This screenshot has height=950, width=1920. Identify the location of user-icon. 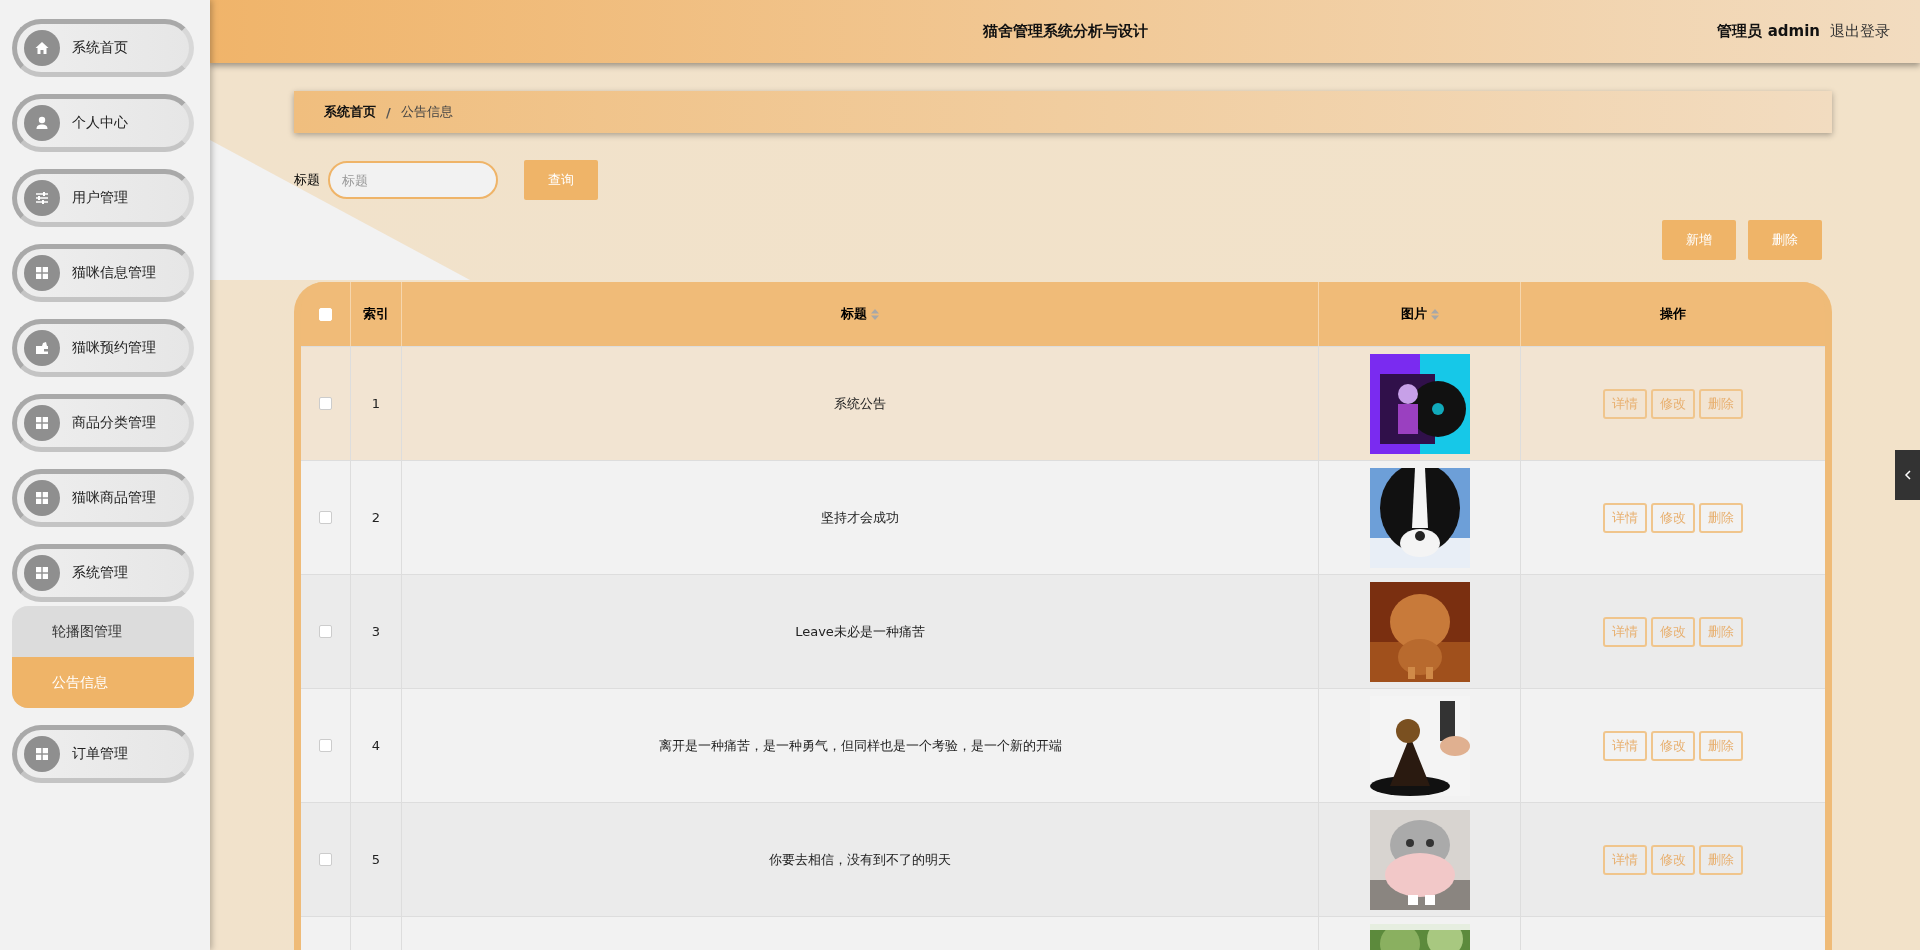
(42, 123).